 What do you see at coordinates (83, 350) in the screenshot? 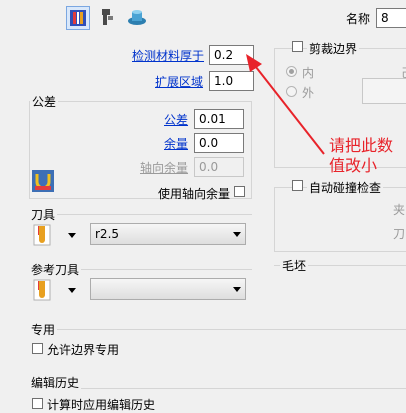
I see `allow-boundary-label: 允许边界专用` at bounding box center [83, 350].